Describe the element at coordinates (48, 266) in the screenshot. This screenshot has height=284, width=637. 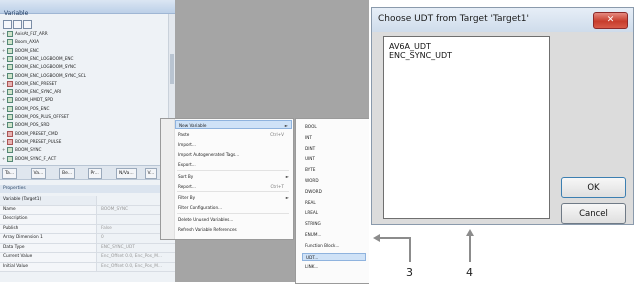
I see `property-key: Initial Value` at that location.